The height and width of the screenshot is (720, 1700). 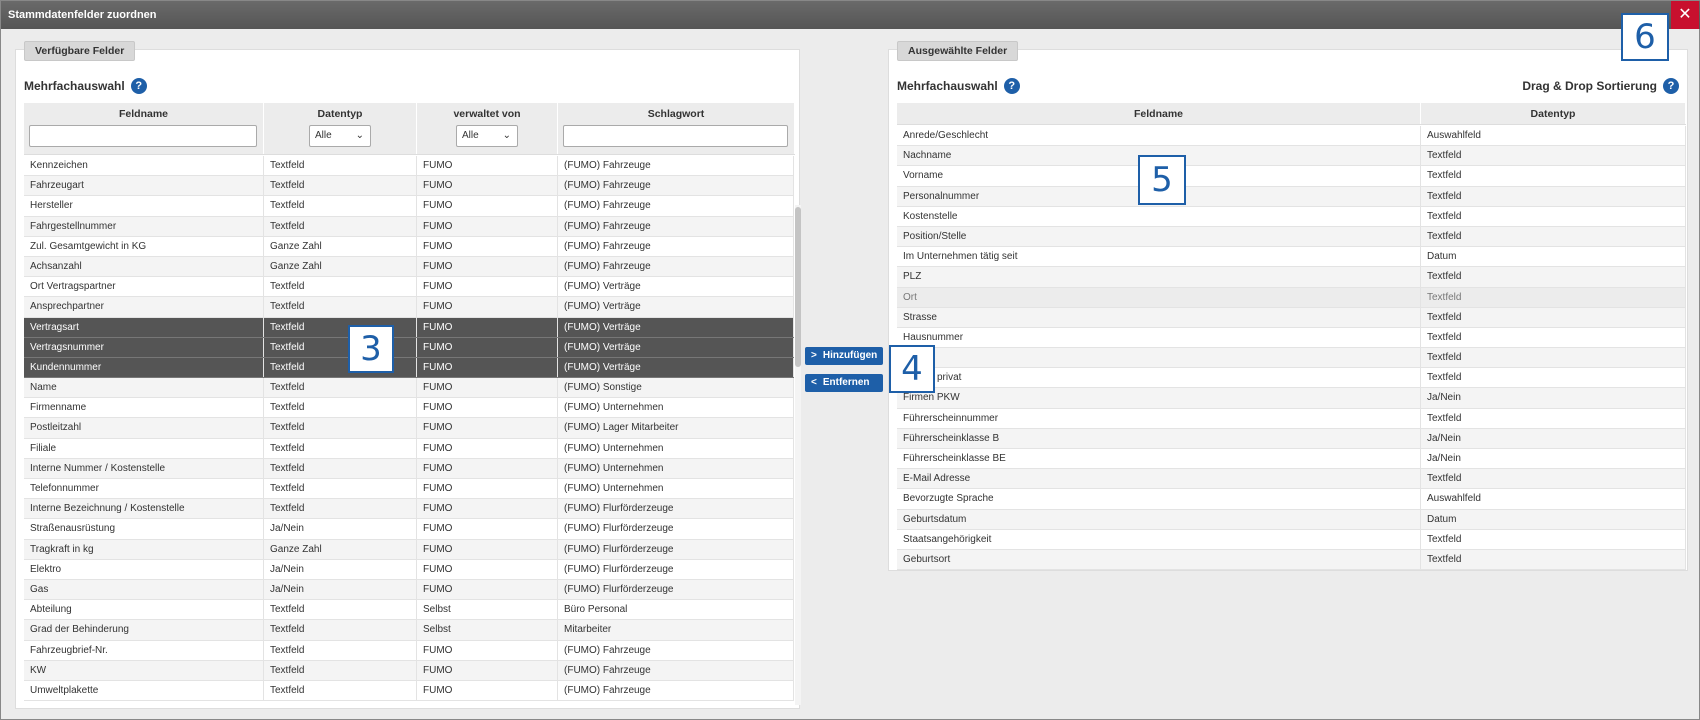 I want to click on table-cell: Grad der Behinderung, so click(x=144, y=630).